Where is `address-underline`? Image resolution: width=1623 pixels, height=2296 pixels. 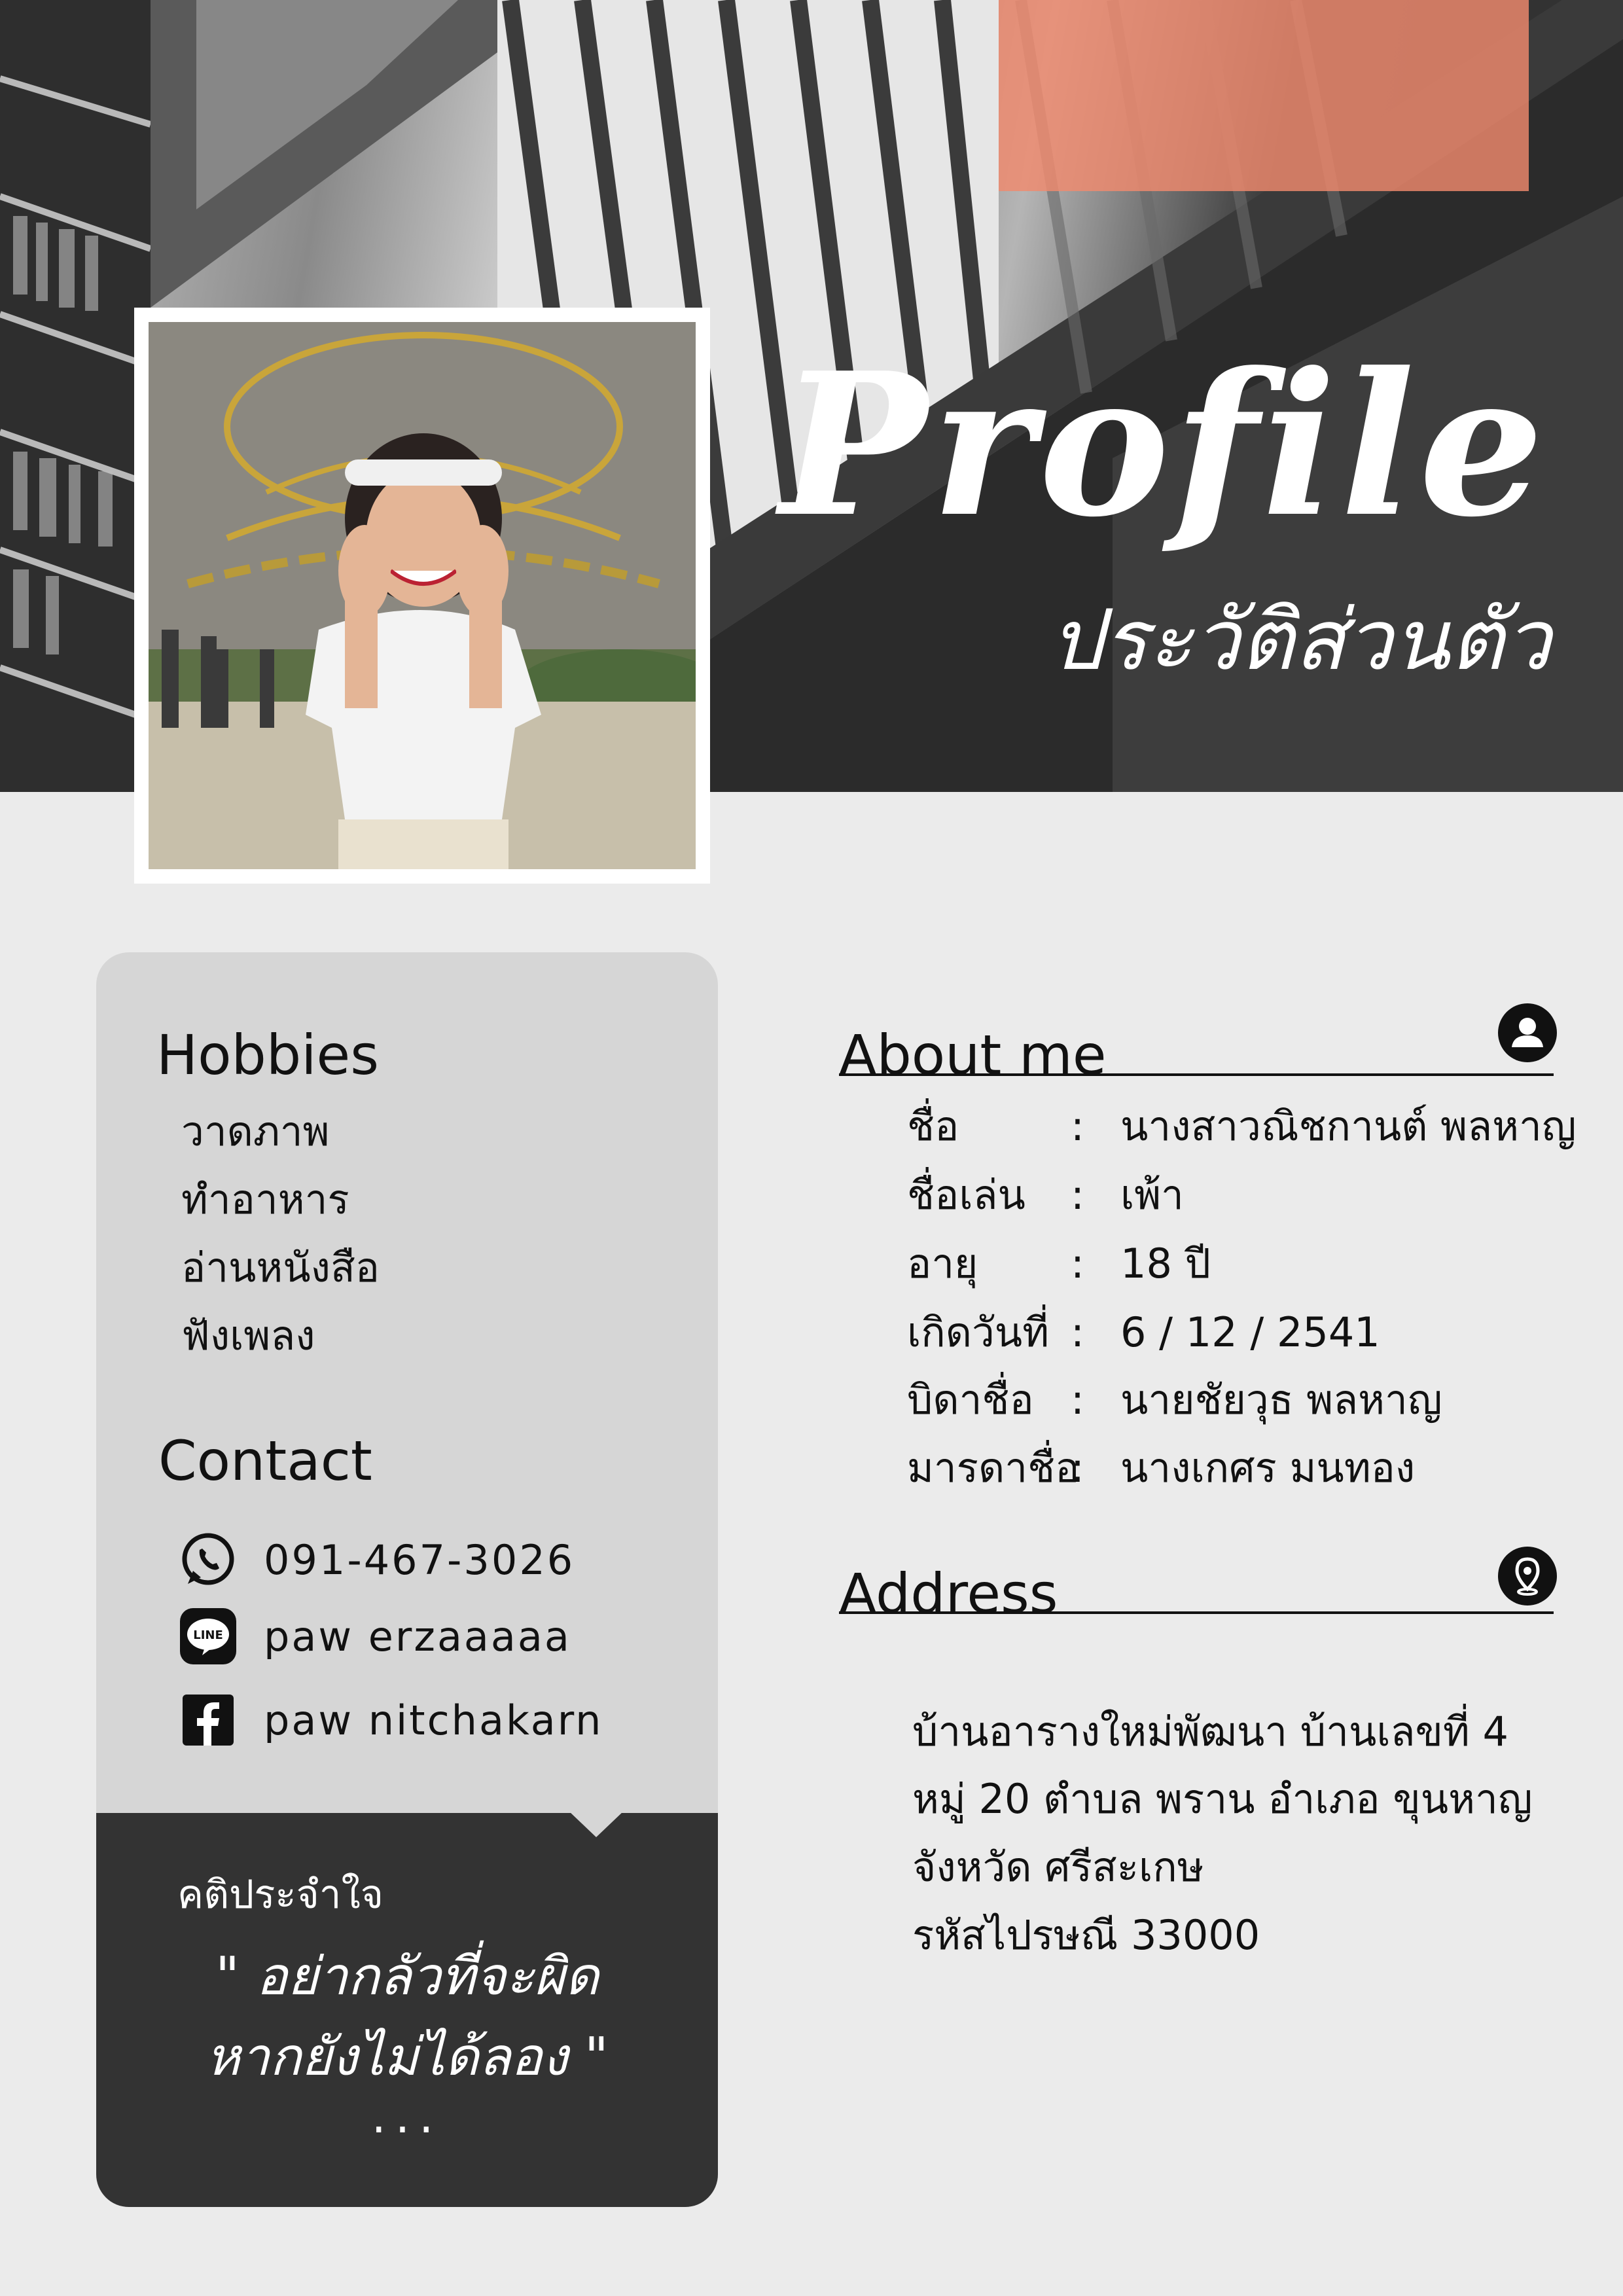 address-underline is located at coordinates (1196, 1612).